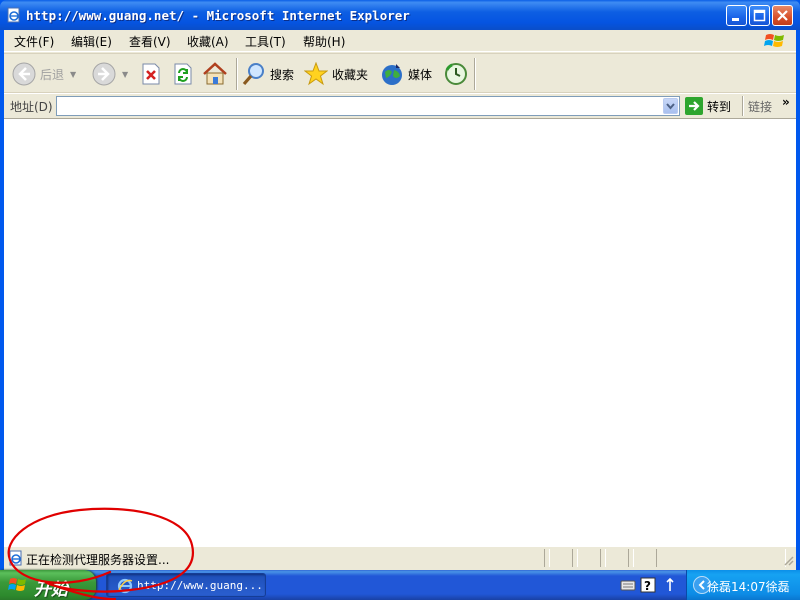  Describe the element at coordinates (150, 41) in the screenshot. I see `menu-view: 查看(V)` at that location.